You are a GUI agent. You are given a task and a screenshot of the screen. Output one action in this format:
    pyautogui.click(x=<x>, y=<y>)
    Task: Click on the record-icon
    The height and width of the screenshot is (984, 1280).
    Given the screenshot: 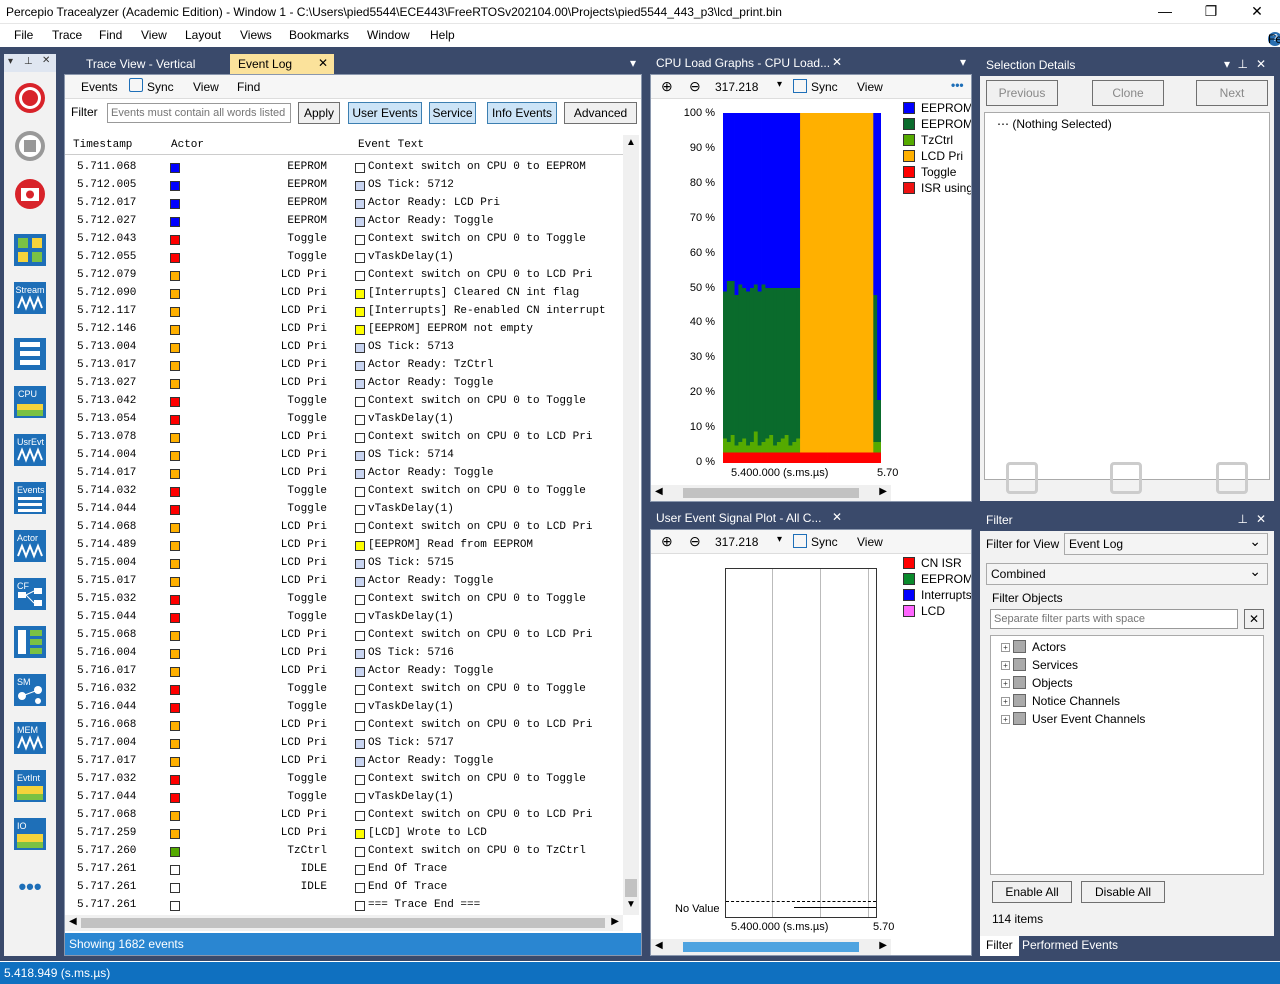 What is the action you would take?
    pyautogui.click(x=30, y=98)
    